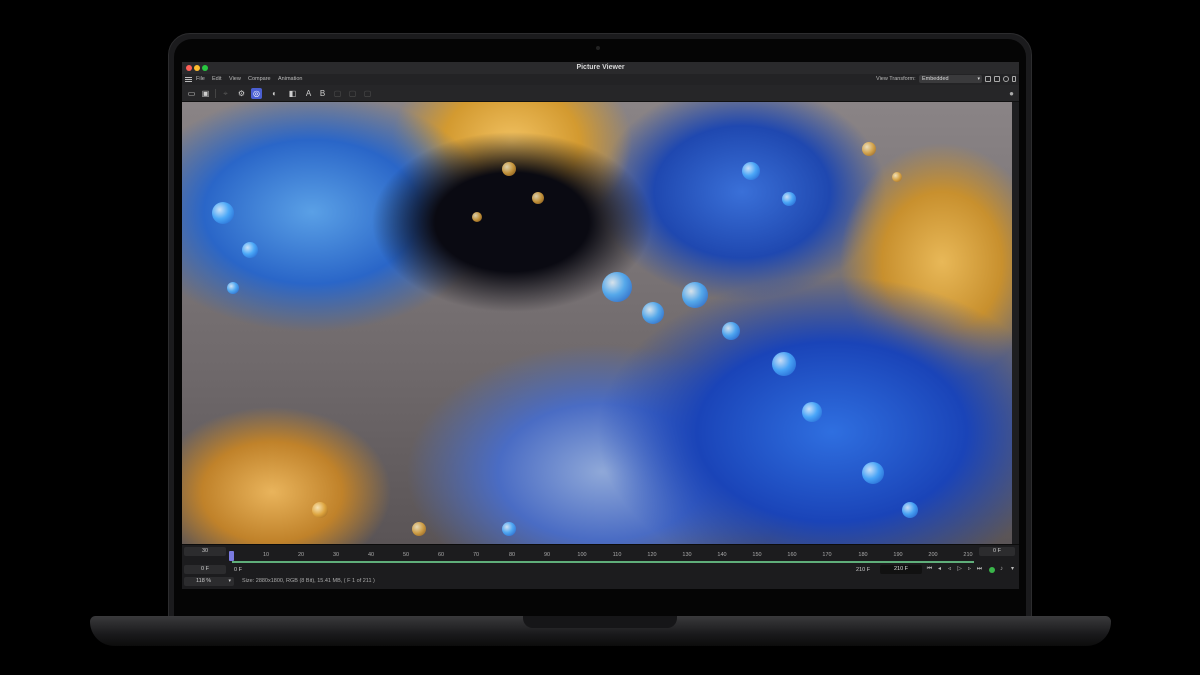 This screenshot has width=1200, height=675. Describe the element at coordinates (204, 581) in the screenshot. I see `zoom-value: 118 %` at that location.